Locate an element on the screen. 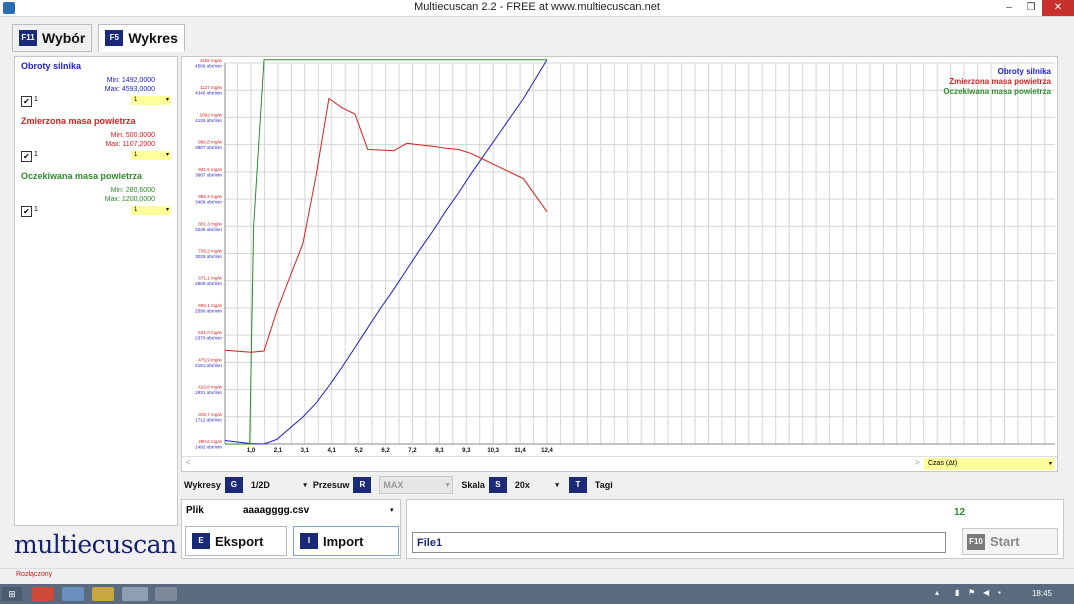  tray-flag-icon: ⚑ is located at coordinates (971, 592).